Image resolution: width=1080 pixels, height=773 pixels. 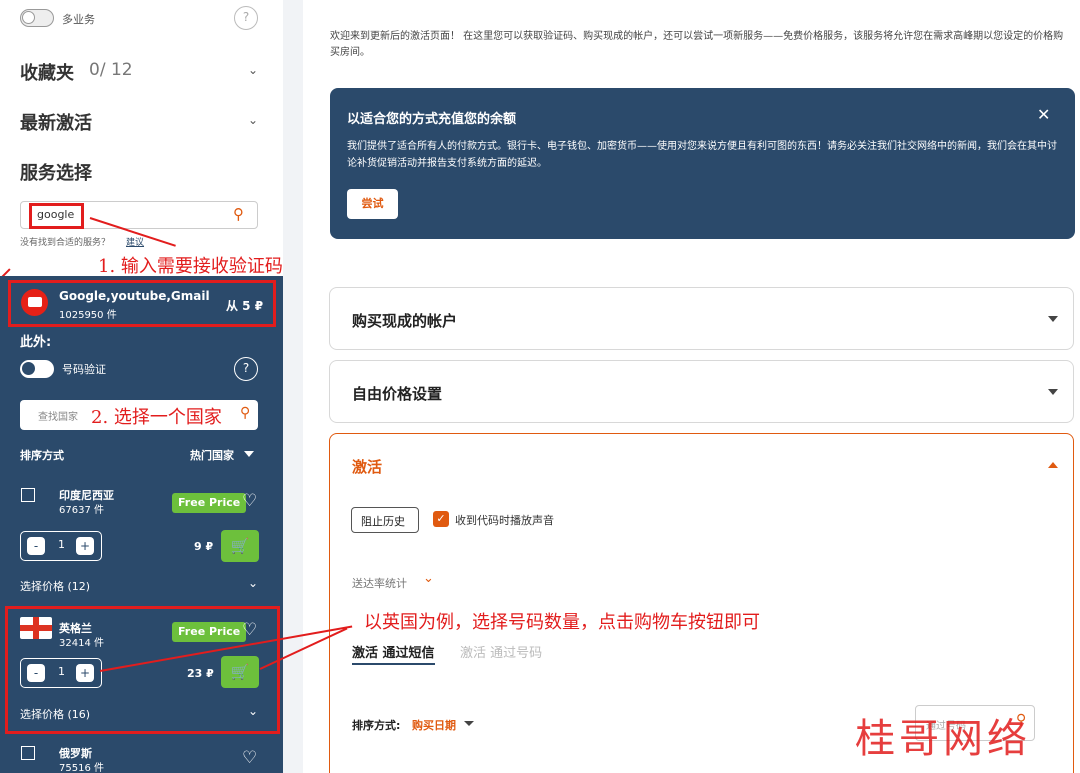 What do you see at coordinates (65, 243) in the screenshot?
I see `not-found-text: 没有找到合适的服务？` at bounding box center [65, 243].